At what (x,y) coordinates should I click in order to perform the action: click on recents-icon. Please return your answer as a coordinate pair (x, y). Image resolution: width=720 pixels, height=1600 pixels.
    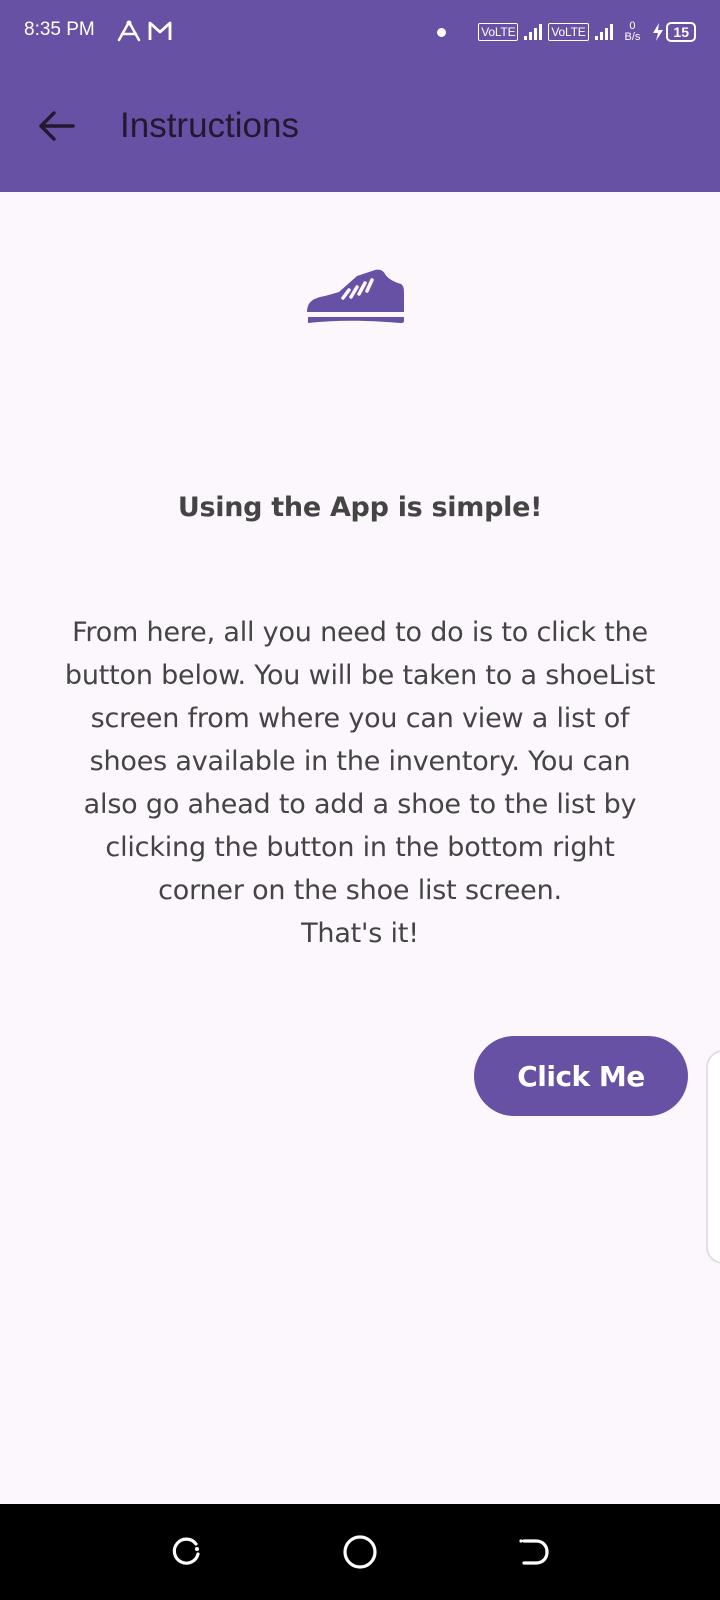
    Looking at the image, I should click on (186, 1551).